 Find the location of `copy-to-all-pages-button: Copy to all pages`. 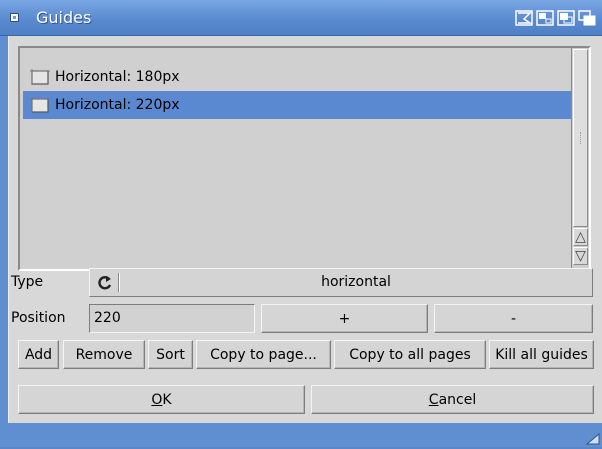

copy-to-all-pages-button: Copy to all pages is located at coordinates (410, 354).